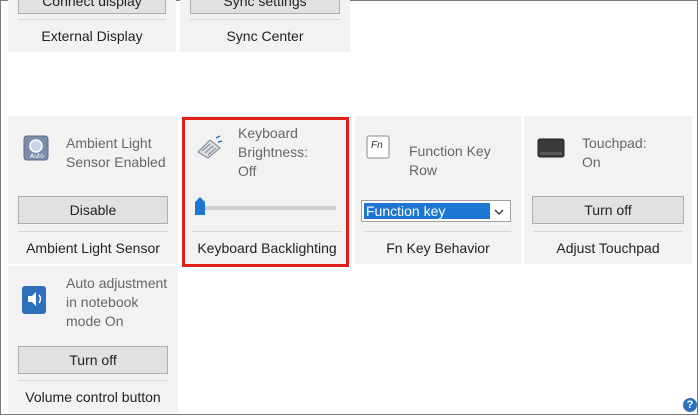 The height and width of the screenshot is (417, 700). What do you see at coordinates (93, 210) in the screenshot?
I see `disable-button: Disable` at bounding box center [93, 210].